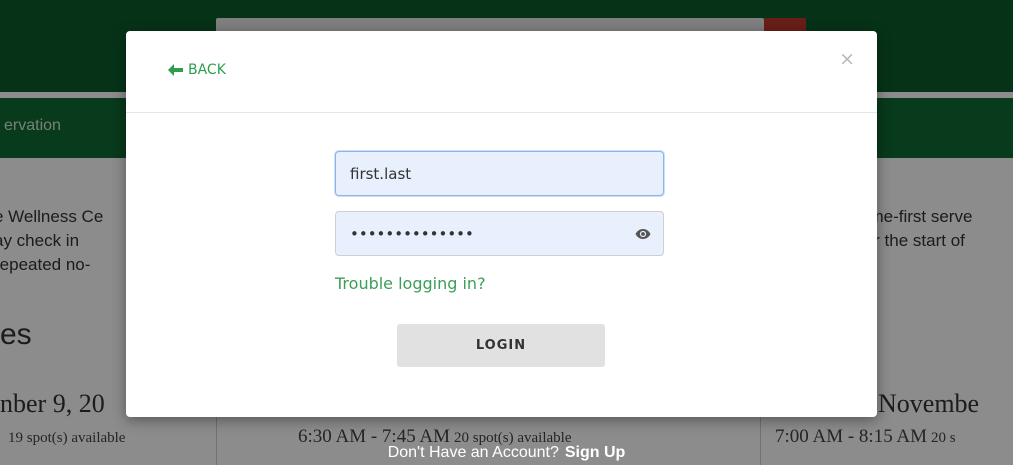  Describe the element at coordinates (410, 283) in the screenshot. I see `trouble-logging-in-link: Trouble logging in?` at that location.